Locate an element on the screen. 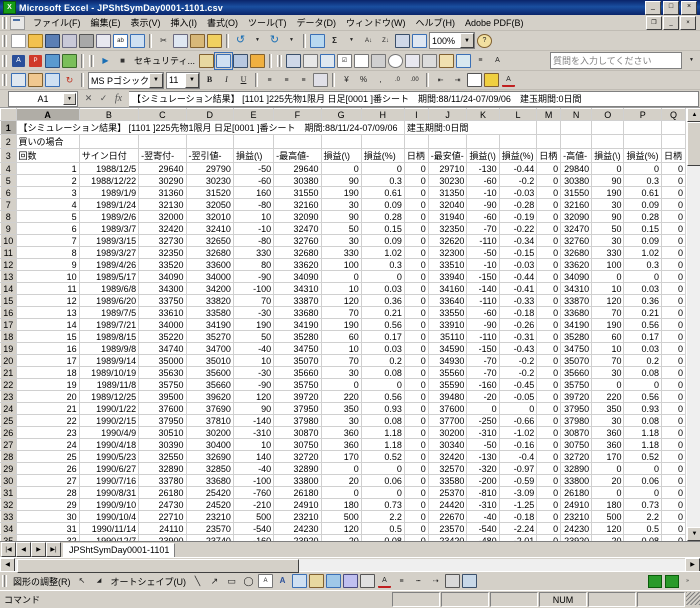  cell-B15: 1989/6/20 is located at coordinates (109, 300).